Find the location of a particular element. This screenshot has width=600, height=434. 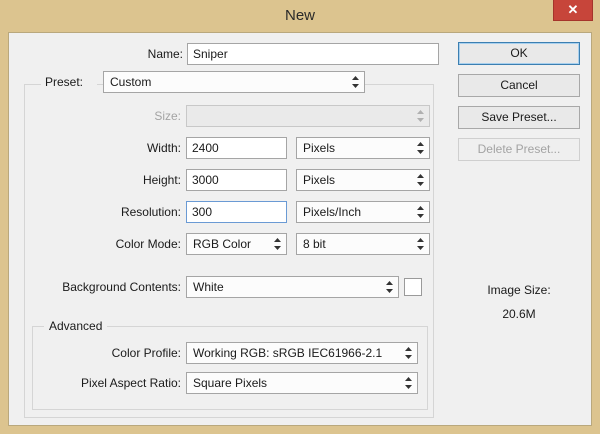

width-unit-value: Pixels is located at coordinates (319, 148).